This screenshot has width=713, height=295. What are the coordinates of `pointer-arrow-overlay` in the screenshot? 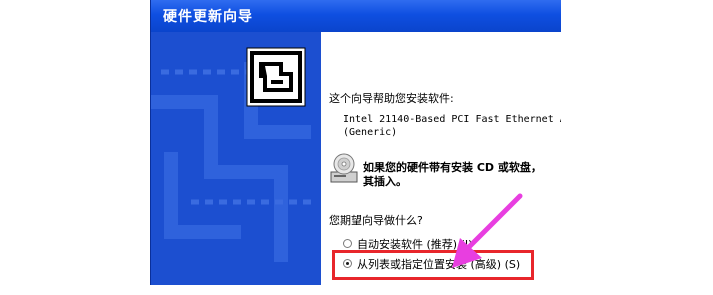 It's located at (487, 230).